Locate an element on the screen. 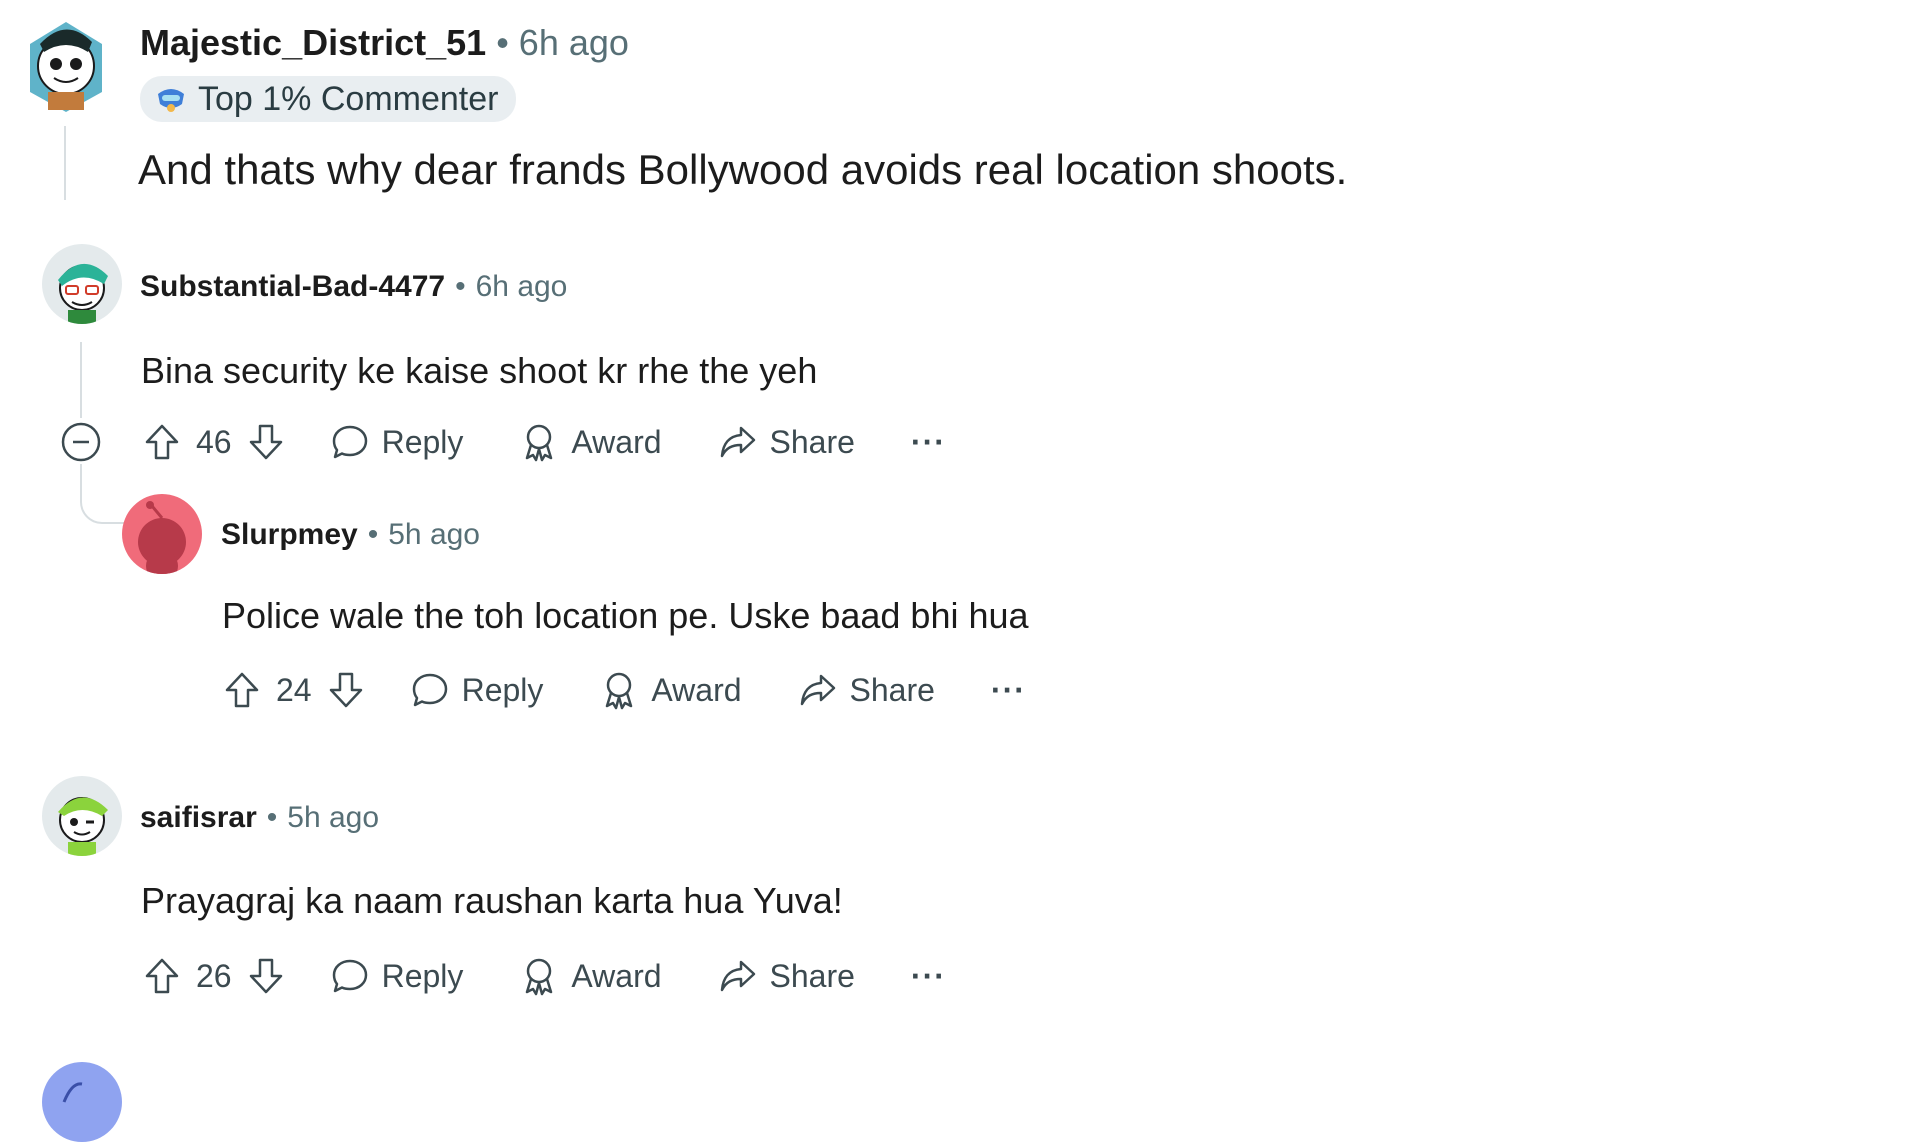 The width and height of the screenshot is (1920, 1142). avatar-substantial-bad is located at coordinates (82, 284).